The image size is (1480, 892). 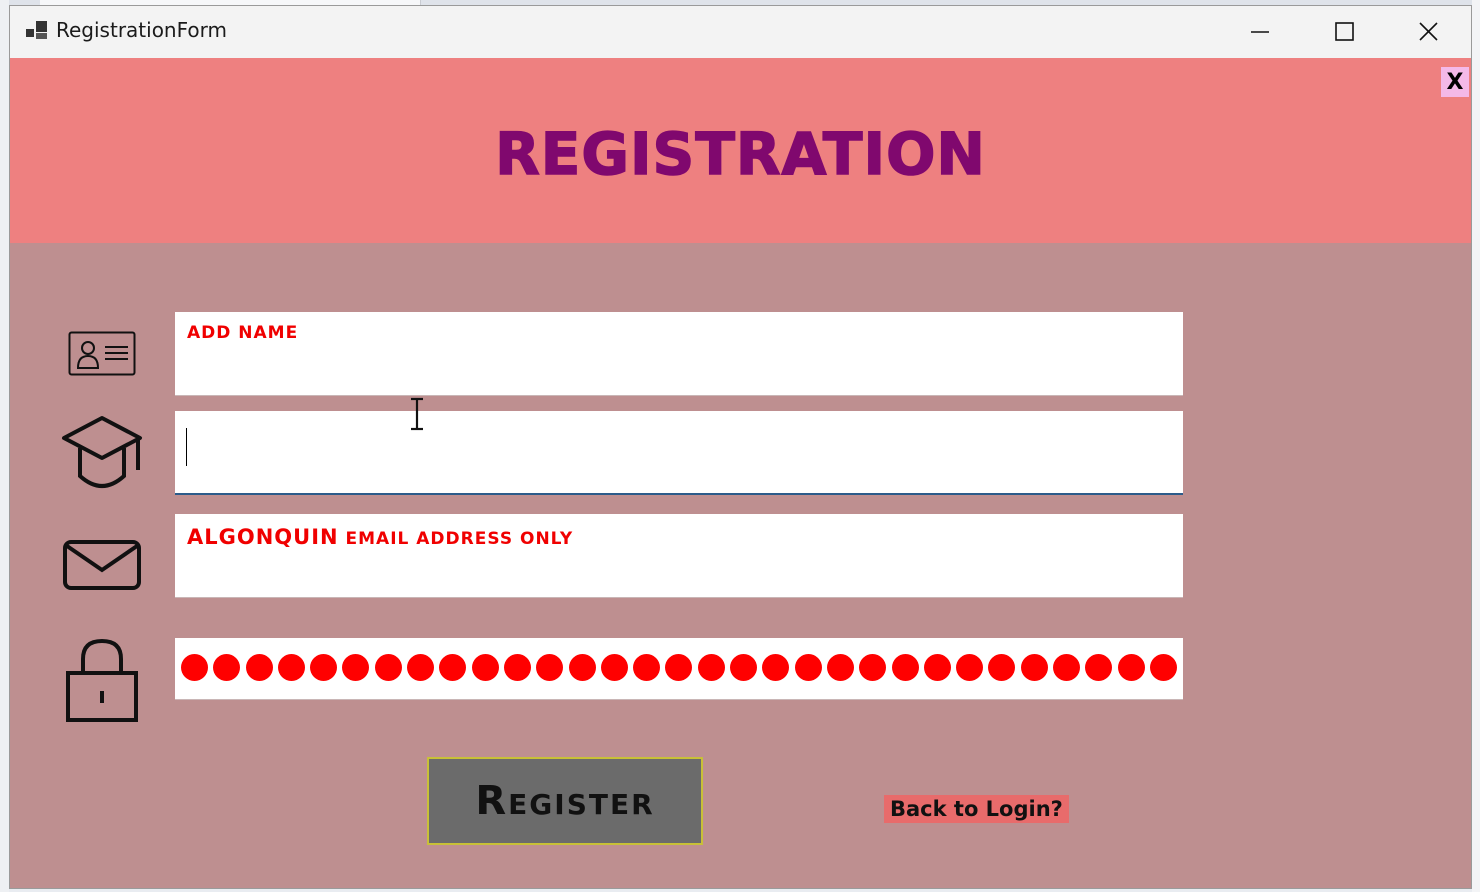 What do you see at coordinates (102, 353) in the screenshot?
I see `id-card-icon` at bounding box center [102, 353].